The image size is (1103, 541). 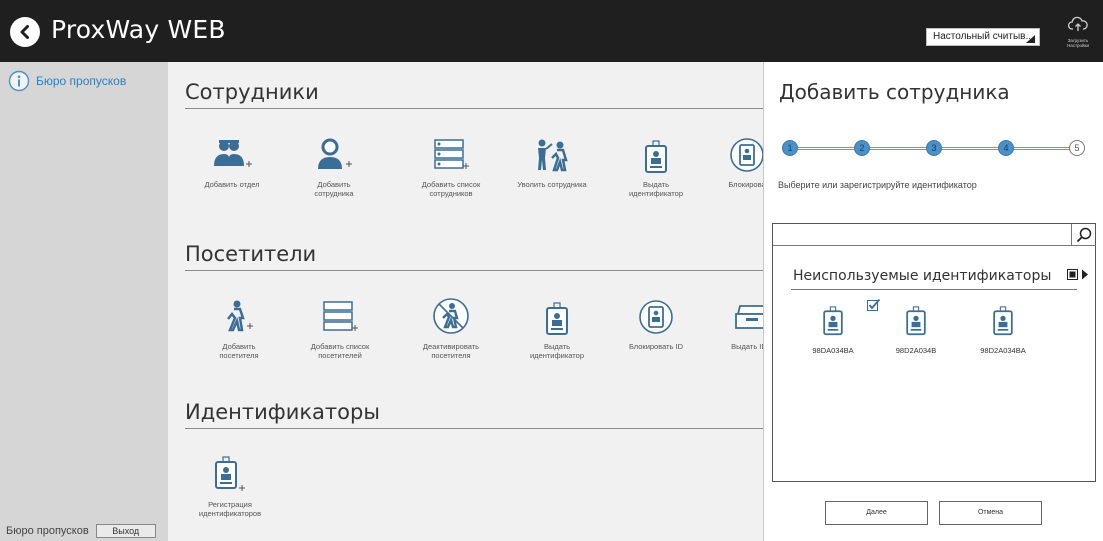 What do you see at coordinates (656, 346) in the screenshot?
I see `tile-label-line1: Блокировать ID` at bounding box center [656, 346].